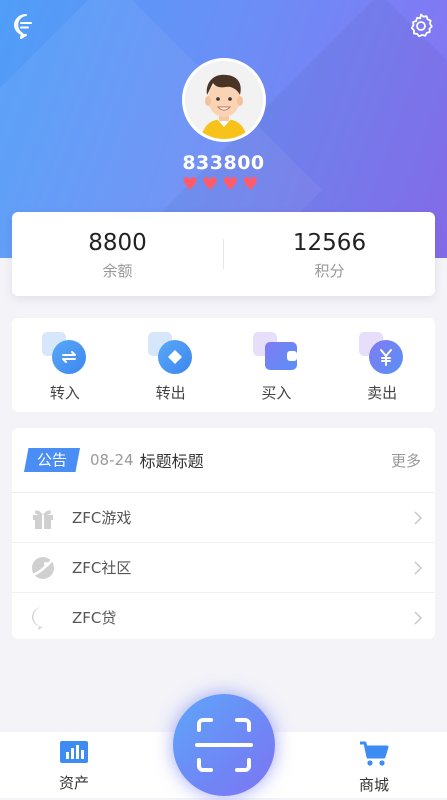  I want to click on tab-assets: 资产, so click(74, 766).